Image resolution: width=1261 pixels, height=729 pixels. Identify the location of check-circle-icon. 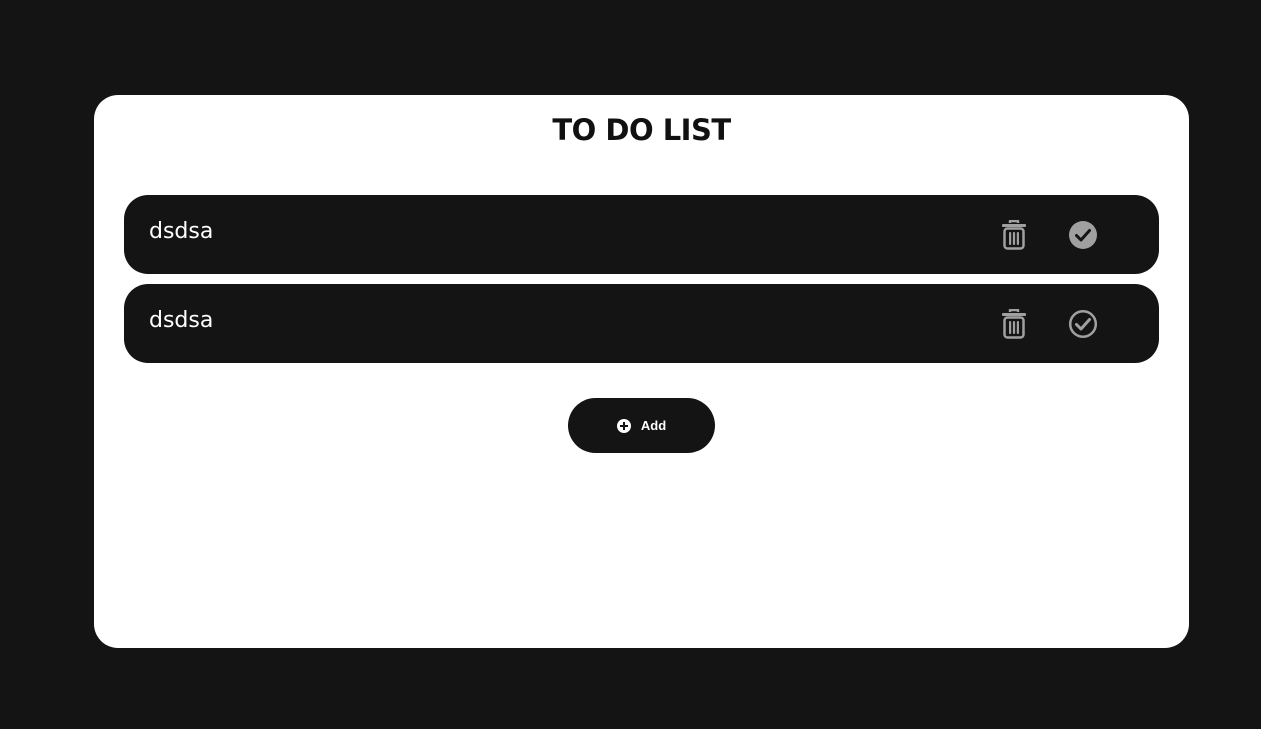
(1083, 235).